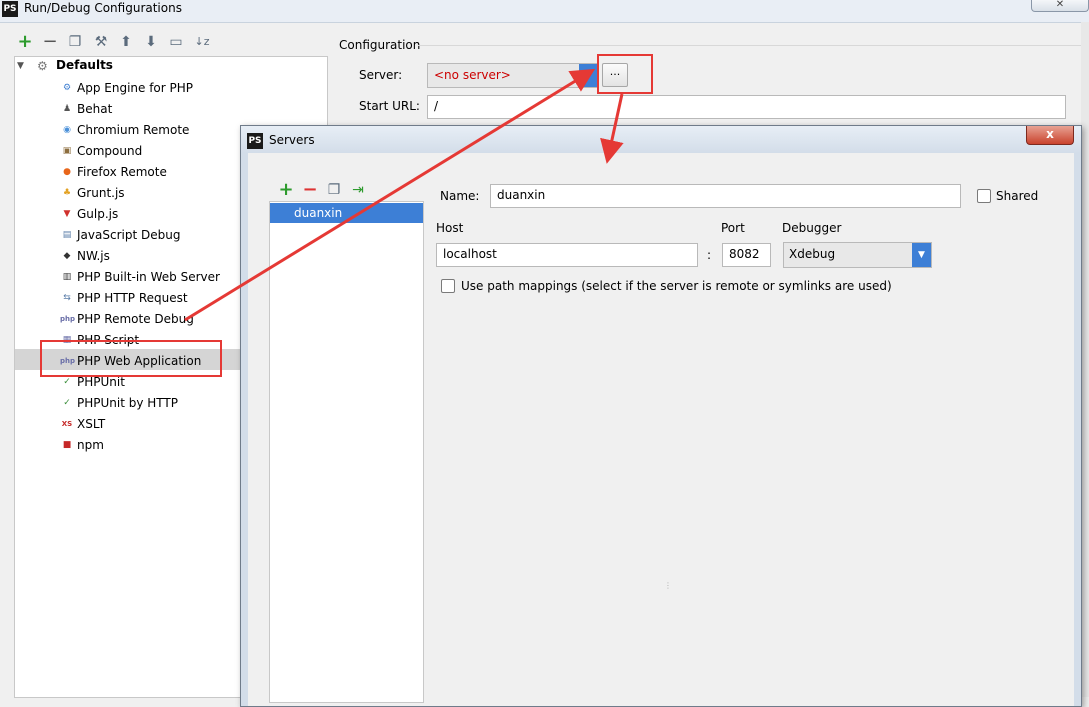 Image resolution: width=1089 pixels, height=707 pixels. What do you see at coordinates (612, 128) in the screenshot?
I see `arrow-to-servers-dialog` at bounding box center [612, 128].